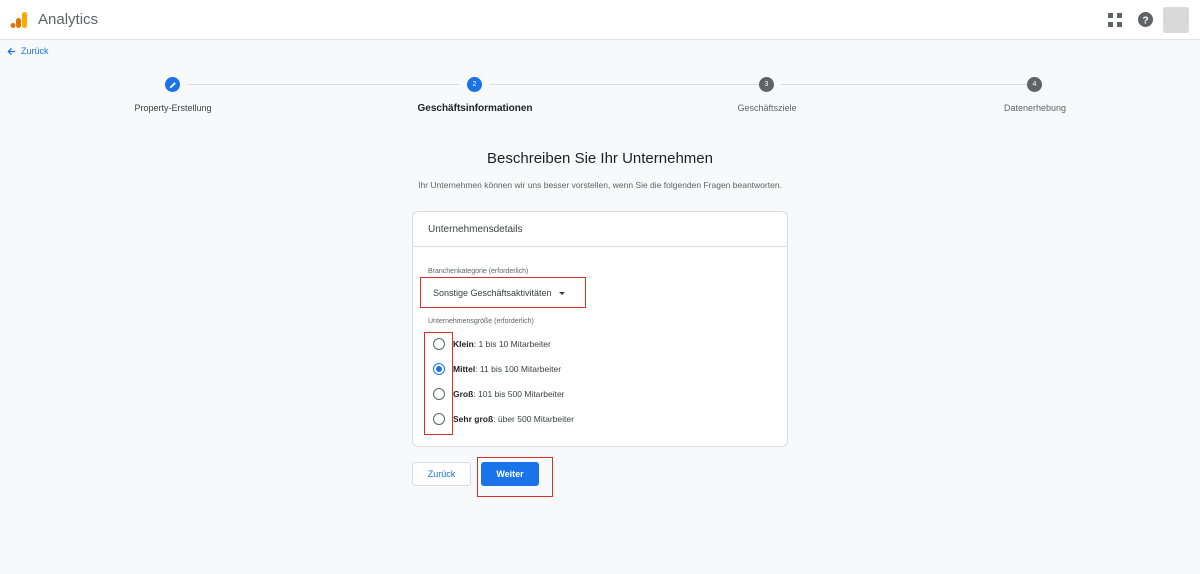 This screenshot has height=574, width=1200. Describe the element at coordinates (19, 20) in the screenshot. I see `analytics-logo-icon` at that location.